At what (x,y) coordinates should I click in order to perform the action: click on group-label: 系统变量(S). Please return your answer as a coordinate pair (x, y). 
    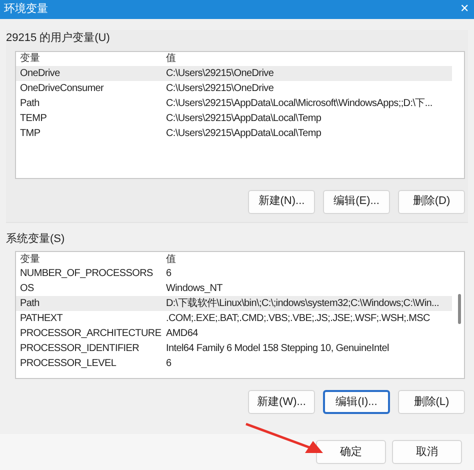
    Looking at the image, I should click on (36, 239).